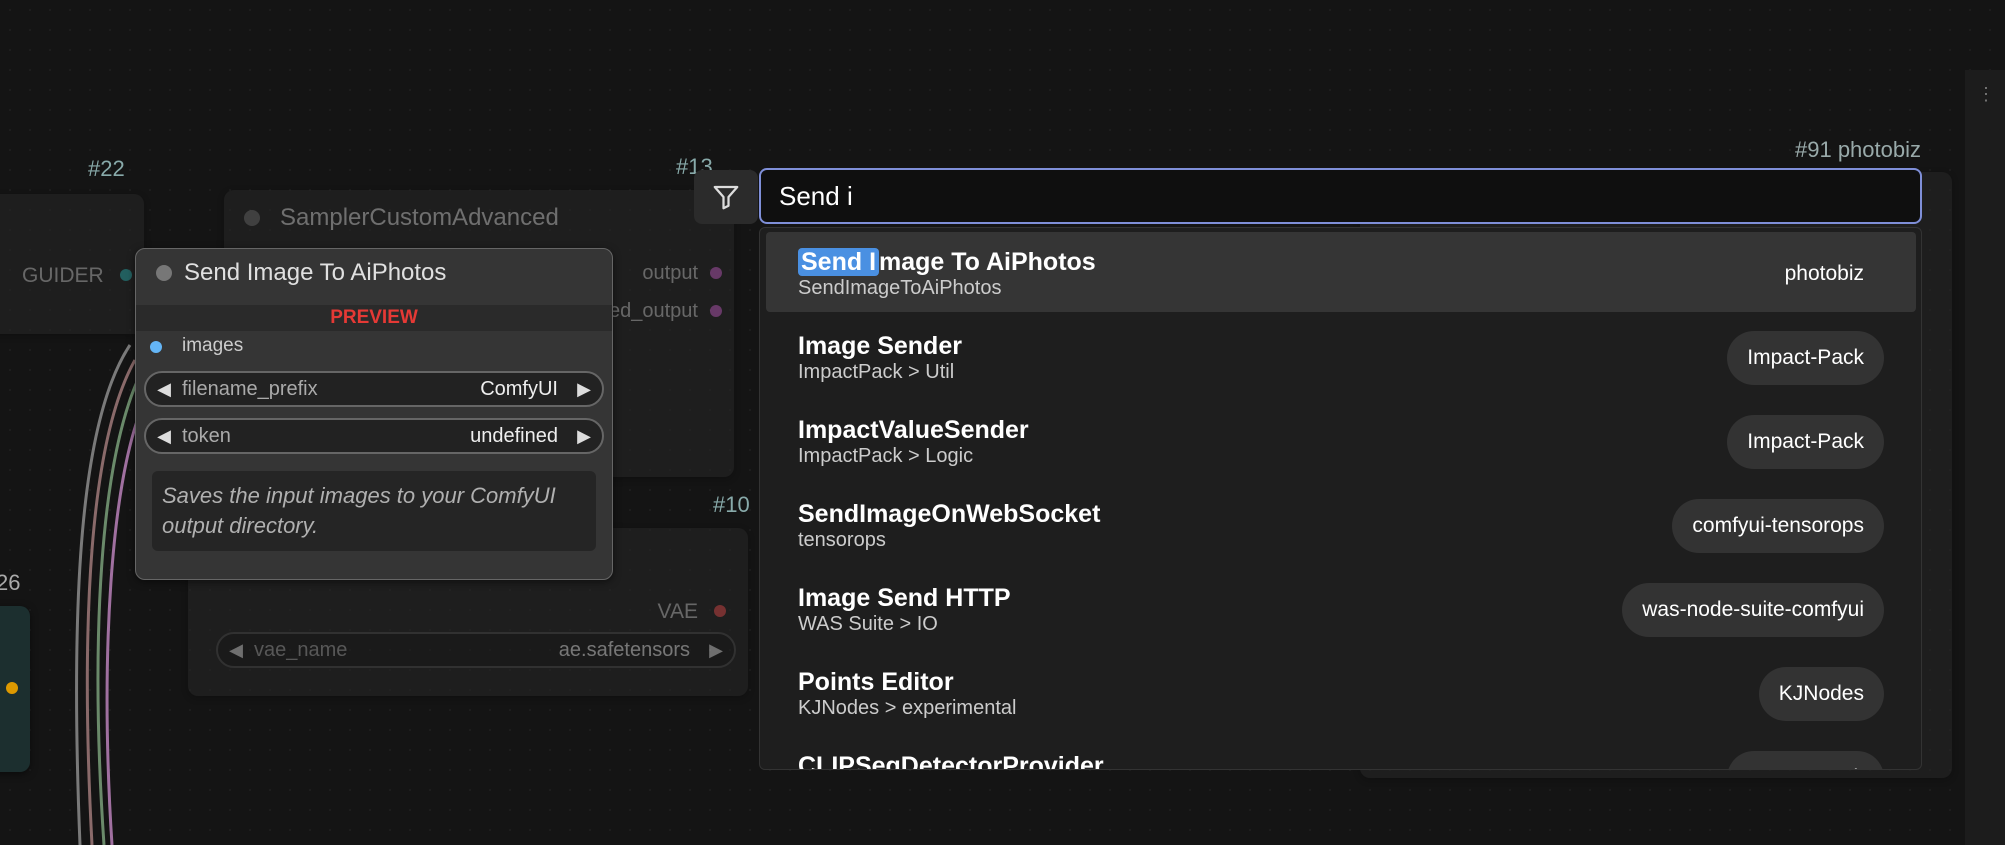  What do you see at coordinates (1753, 610) in the screenshot?
I see `result-badge: was-node-suite-comfyui` at bounding box center [1753, 610].